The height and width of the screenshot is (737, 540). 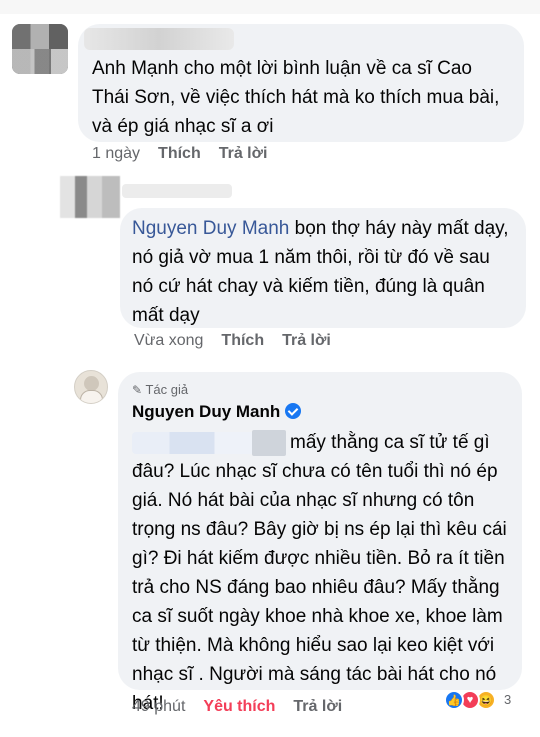 I want to click on love-reaction-button: Yêu thích, so click(x=239, y=707).